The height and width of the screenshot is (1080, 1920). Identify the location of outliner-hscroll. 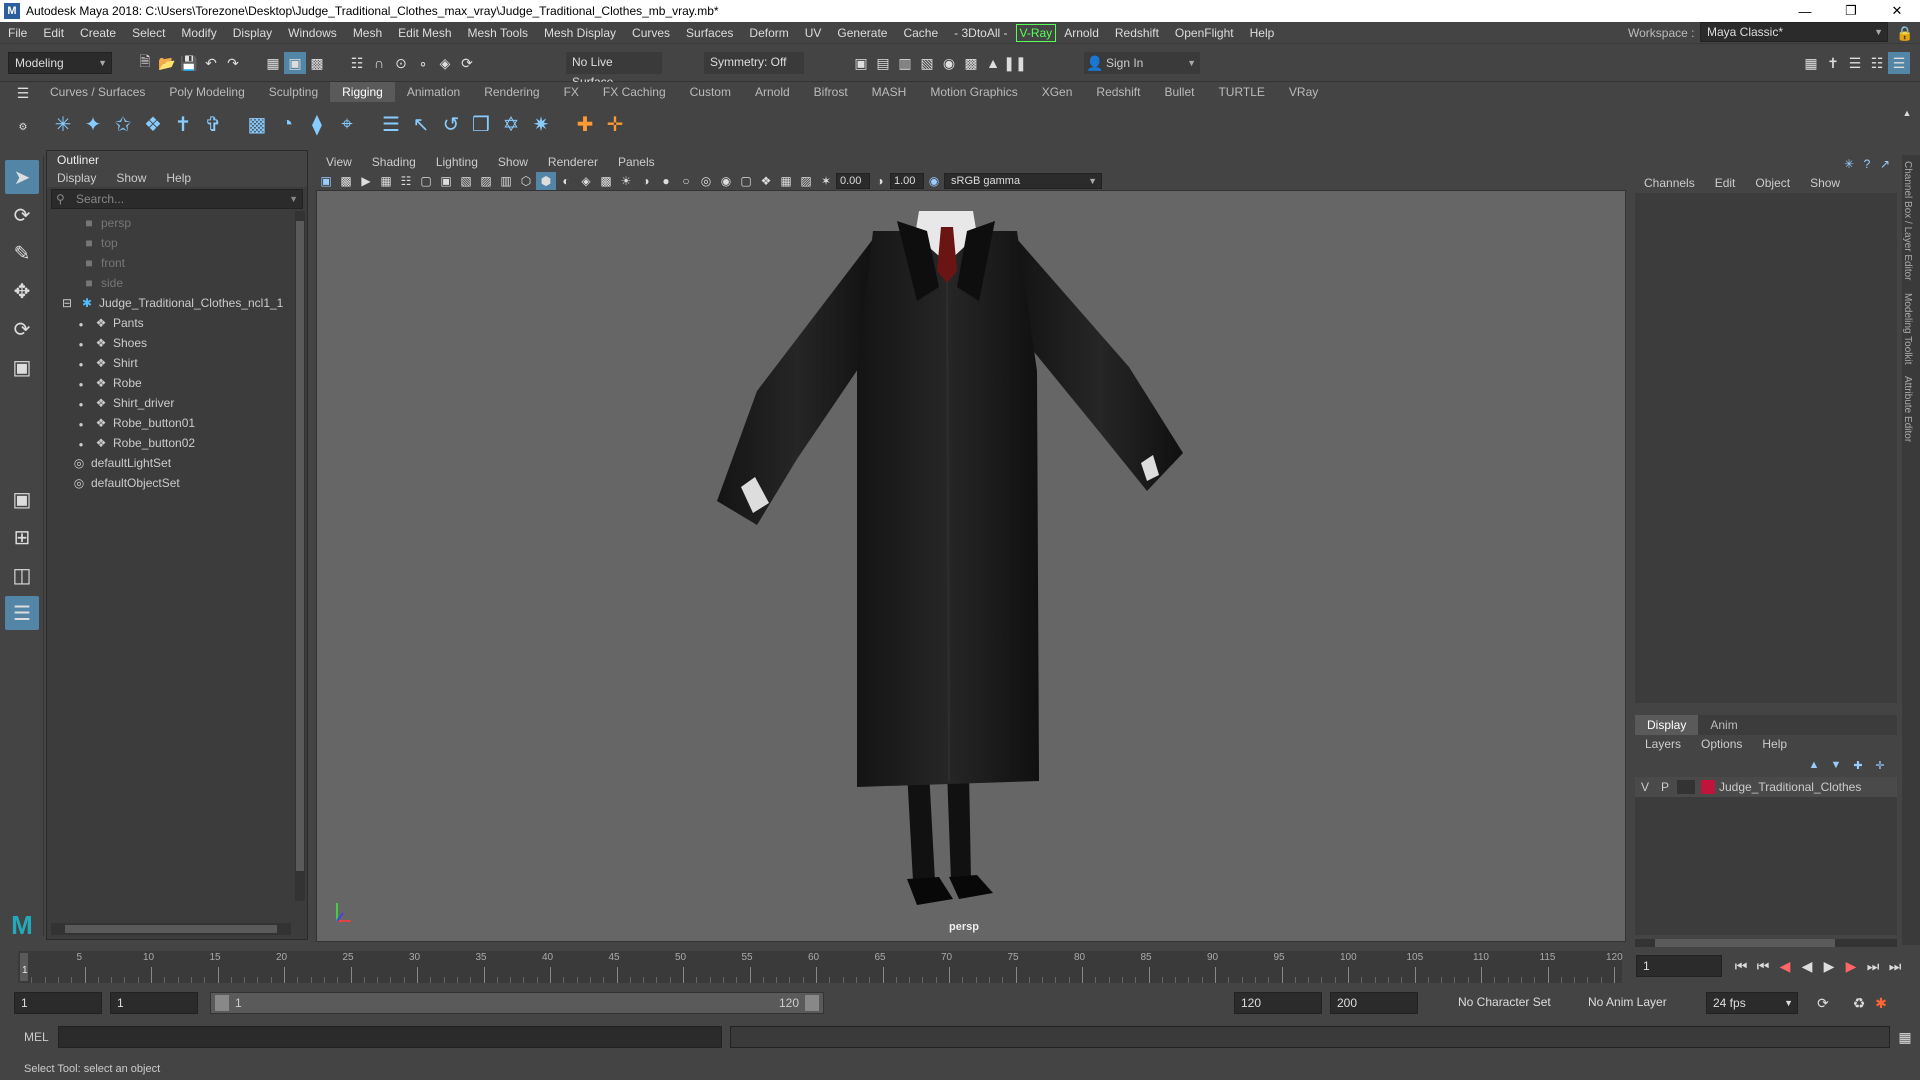
(171, 929).